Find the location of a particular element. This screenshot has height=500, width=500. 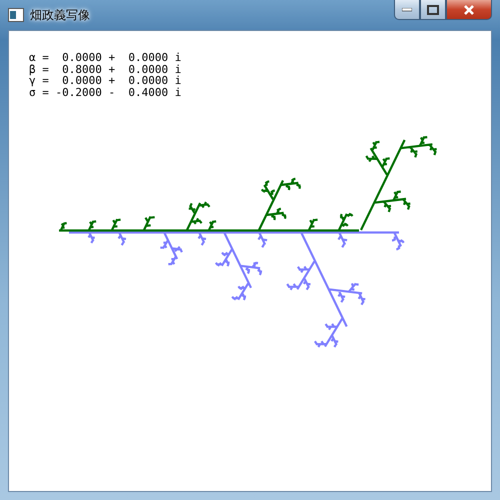

maximize-icon is located at coordinates (433, 9).